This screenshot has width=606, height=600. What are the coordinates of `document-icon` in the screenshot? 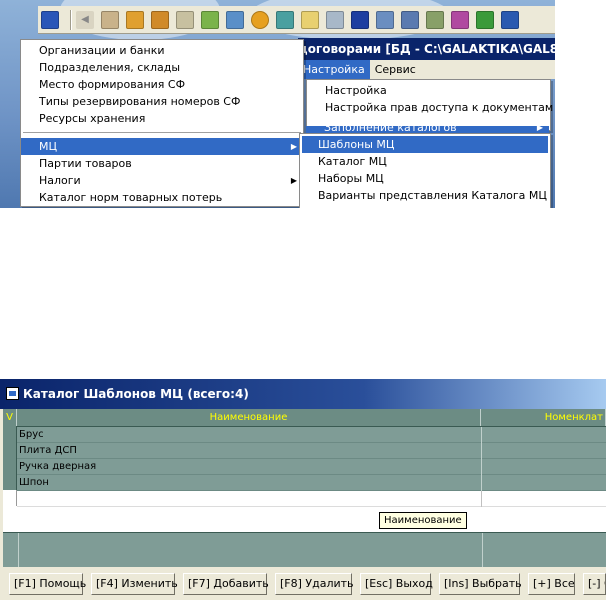 It's located at (110, 19).